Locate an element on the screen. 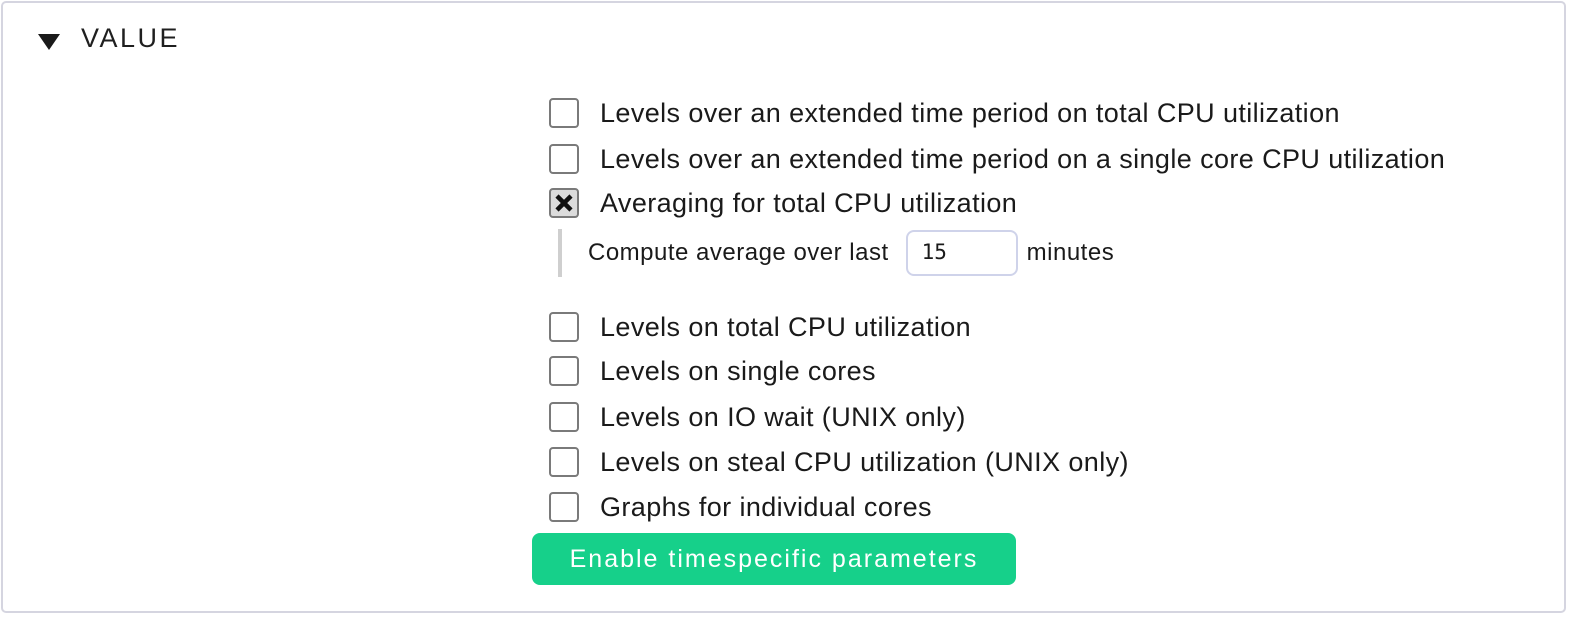  option-label: Levels on IO wait (UNIX only) is located at coordinates (783, 416).